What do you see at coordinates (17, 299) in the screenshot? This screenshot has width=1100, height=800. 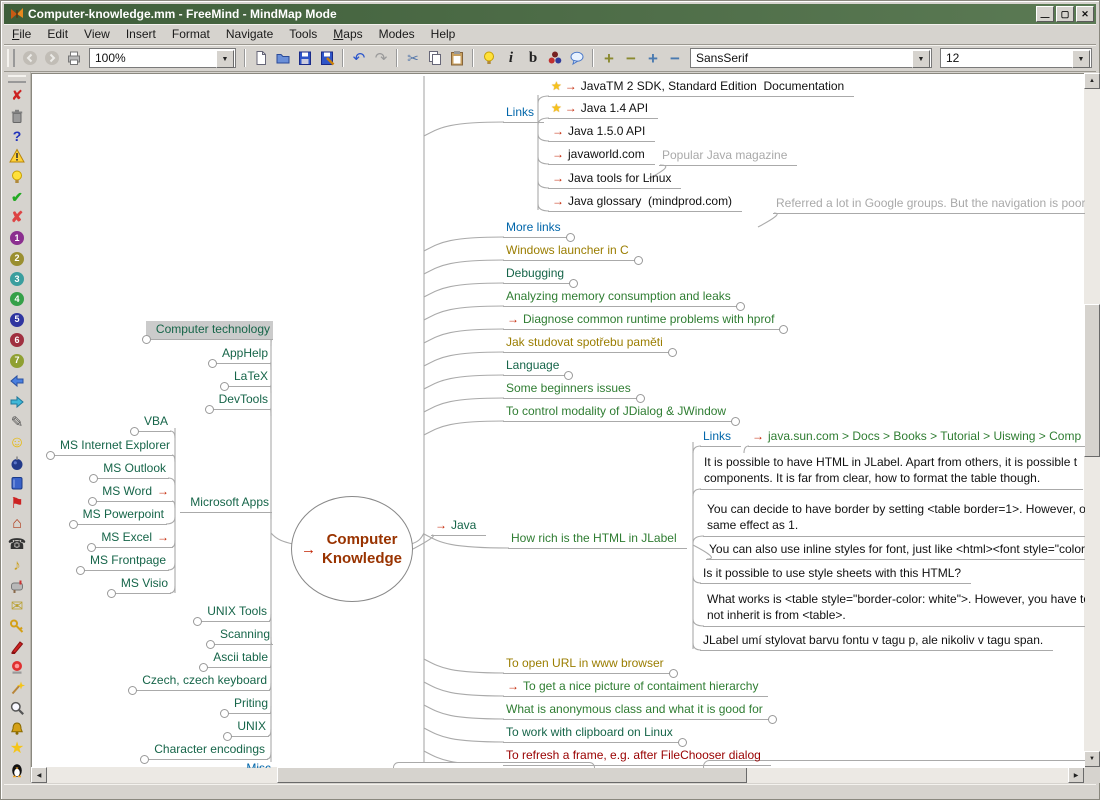 I see `number-4-icon: 4` at bounding box center [17, 299].